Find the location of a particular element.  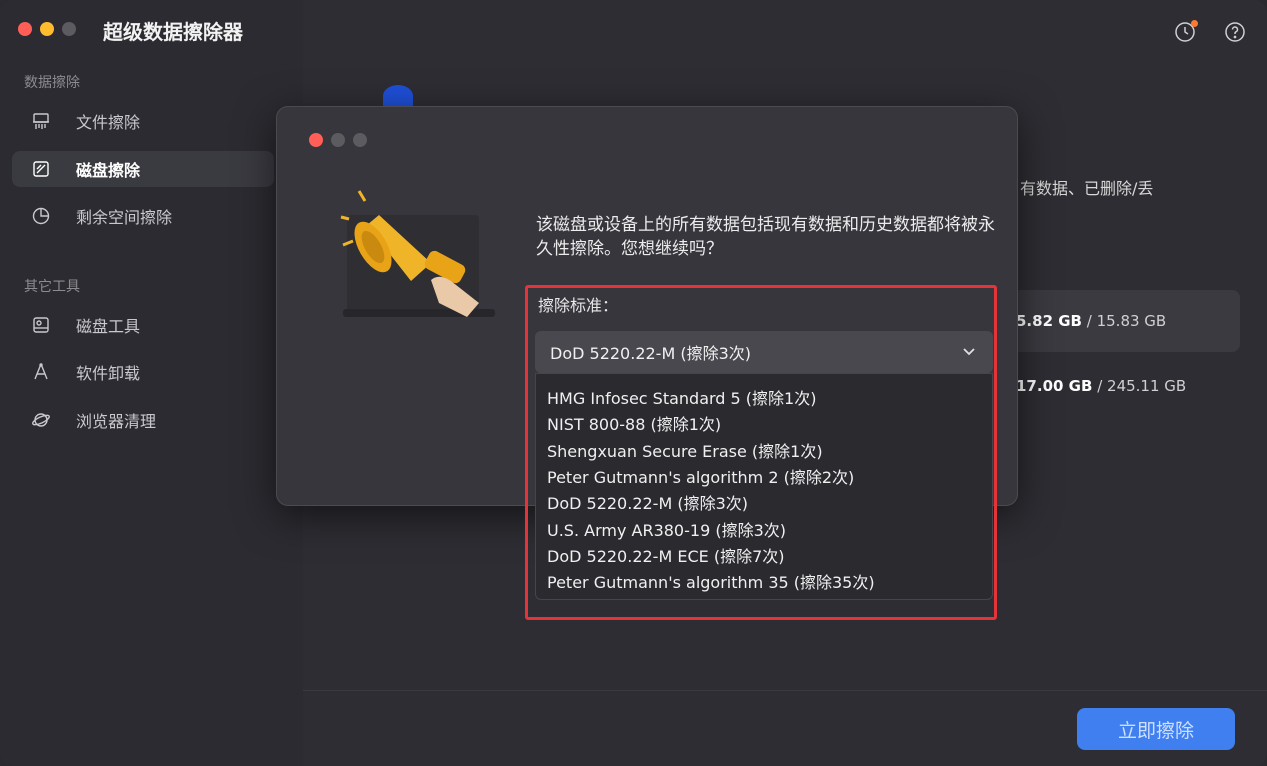

disk-used: 5.82 GB is located at coordinates (1049, 321).